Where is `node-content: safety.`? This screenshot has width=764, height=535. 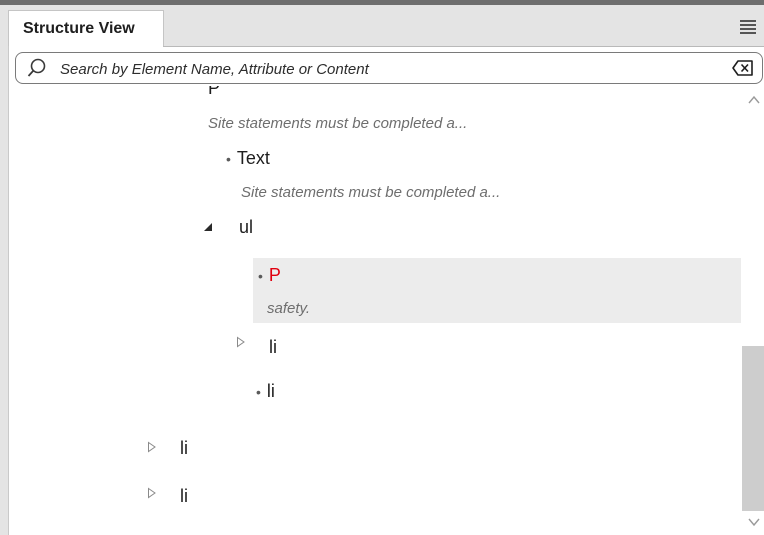
node-content: safety. is located at coordinates (289, 308).